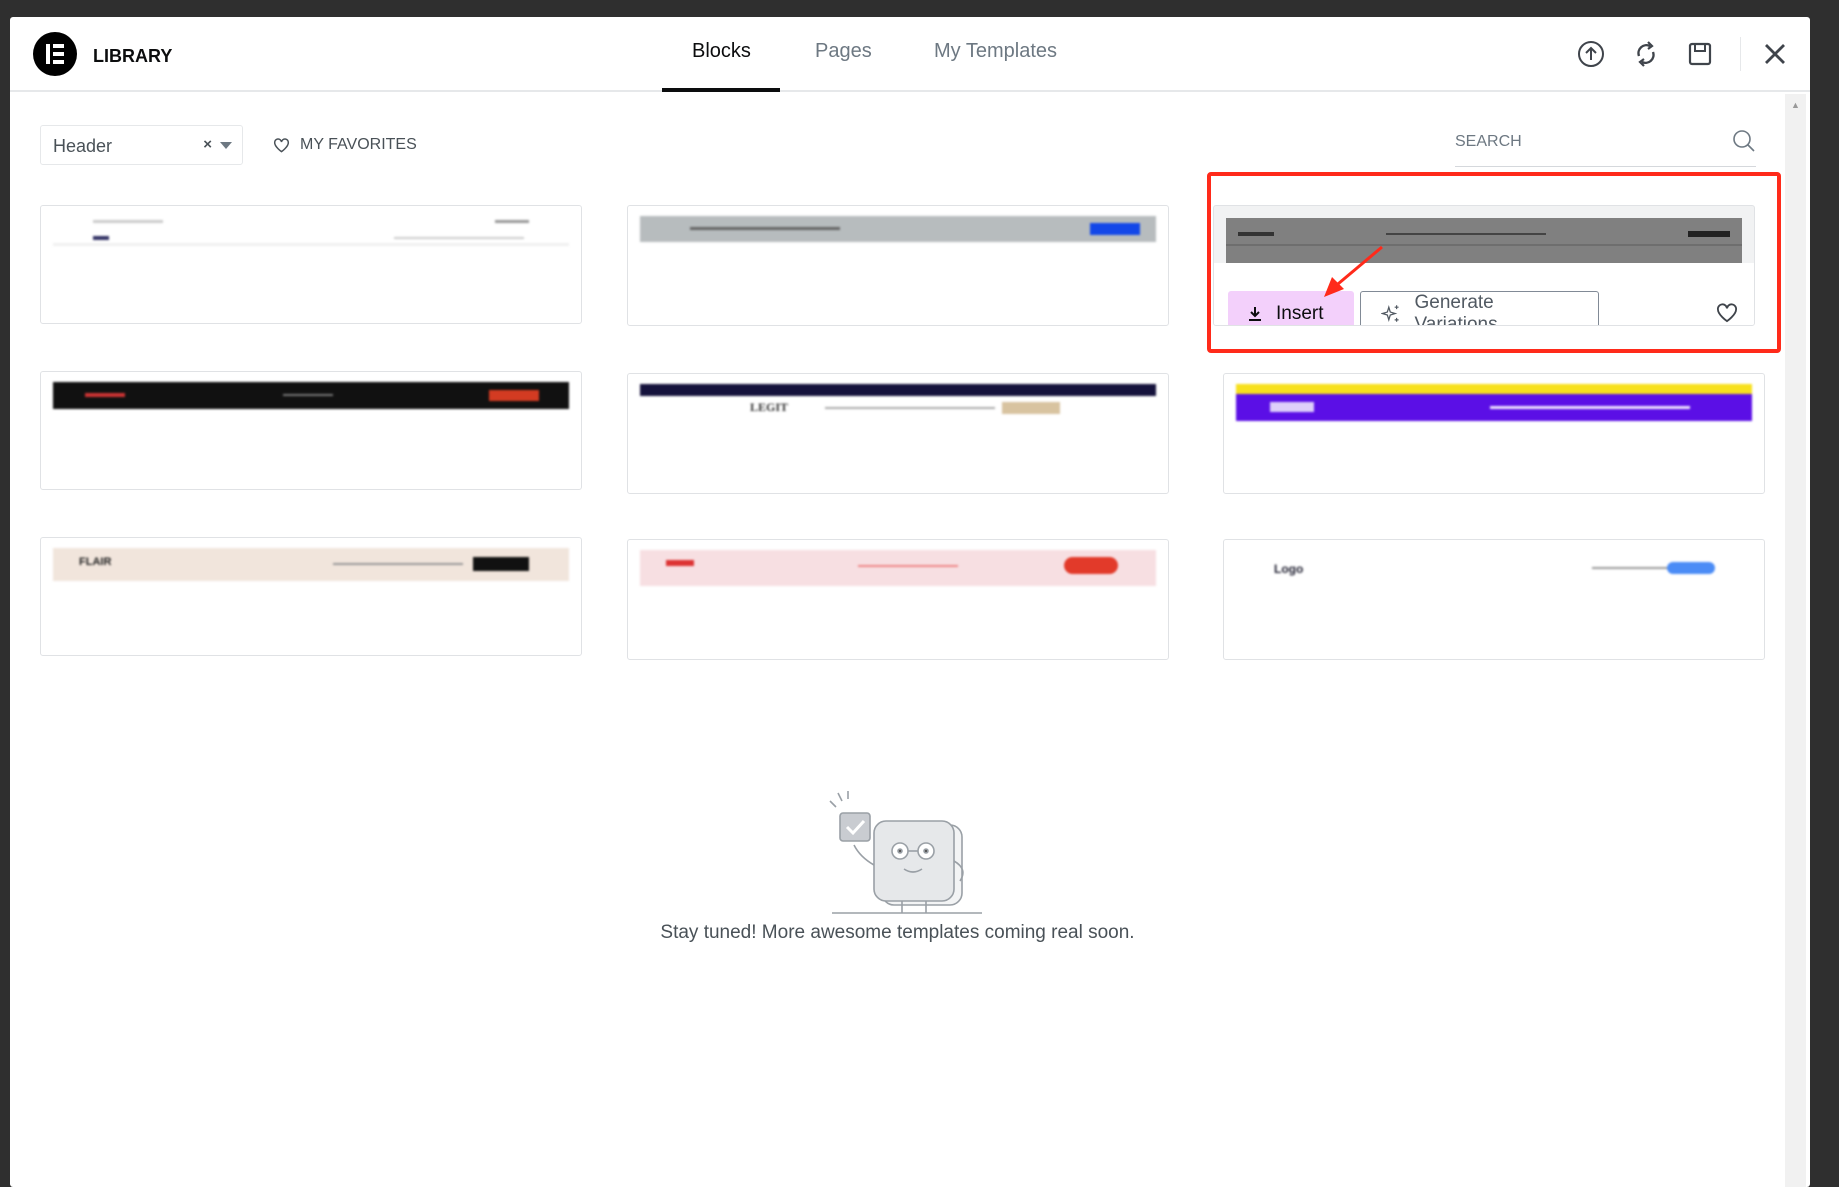  I want to click on elementor-logo-icon, so click(55, 54).